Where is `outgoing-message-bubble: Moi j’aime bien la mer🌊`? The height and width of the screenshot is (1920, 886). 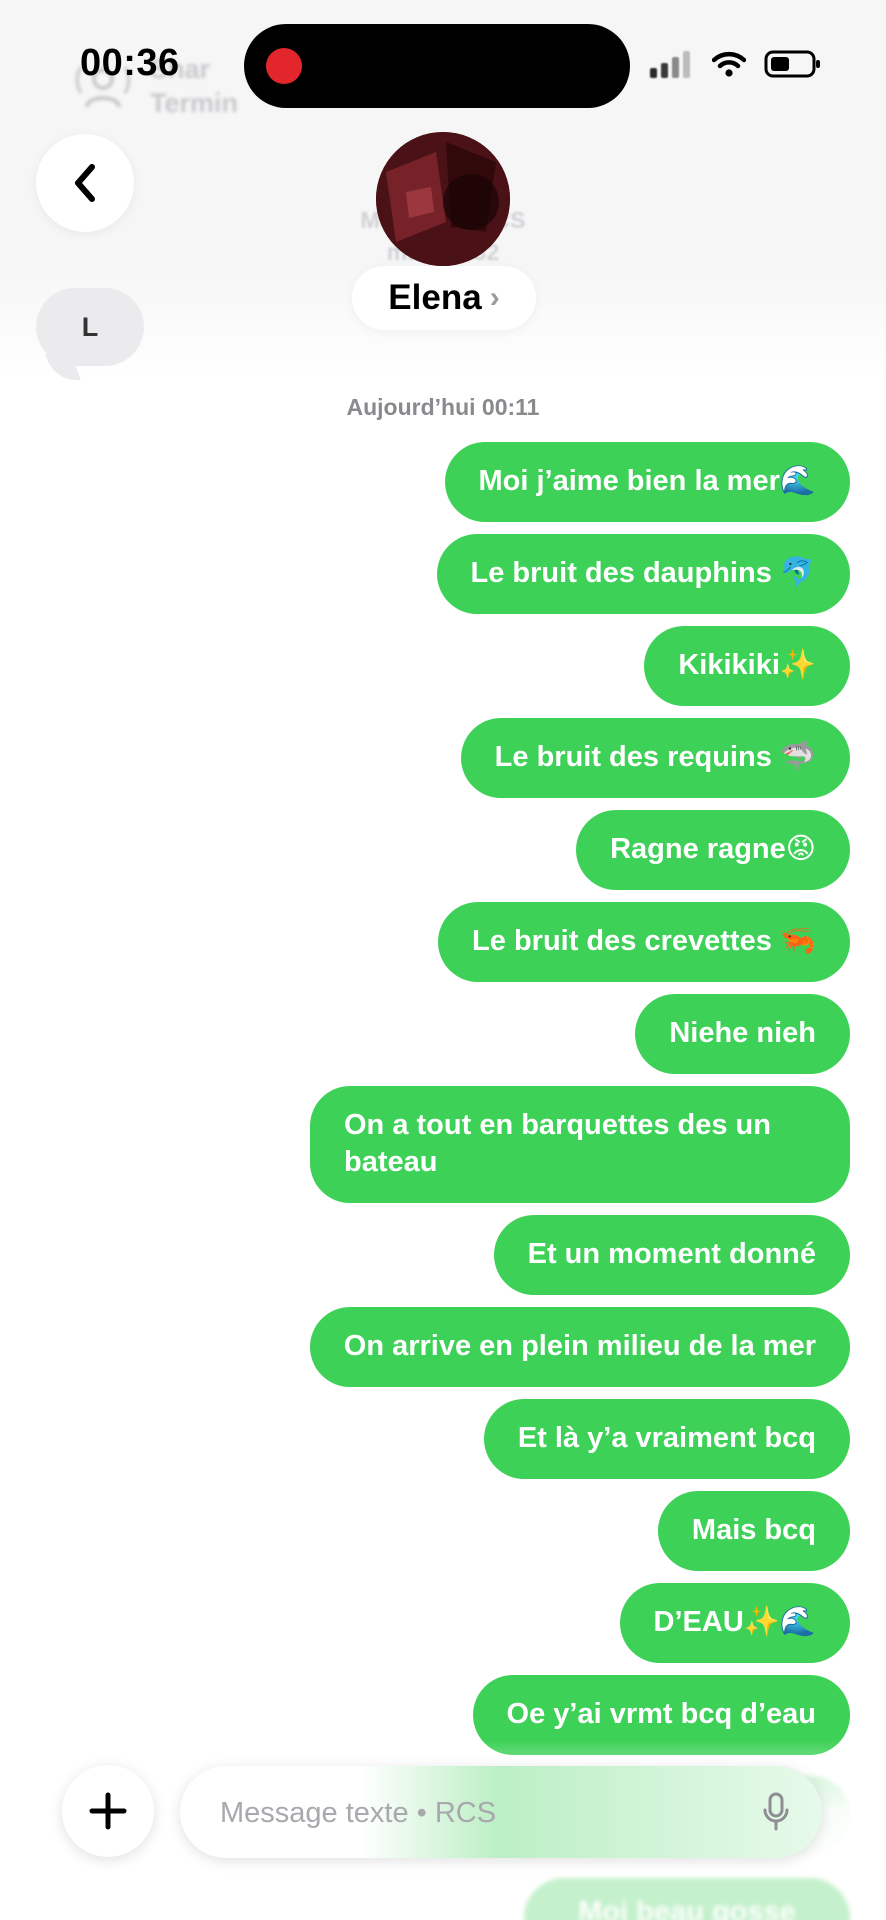
outgoing-message-bubble: Moi j’aime bien la mer🌊 is located at coordinates (647, 482).